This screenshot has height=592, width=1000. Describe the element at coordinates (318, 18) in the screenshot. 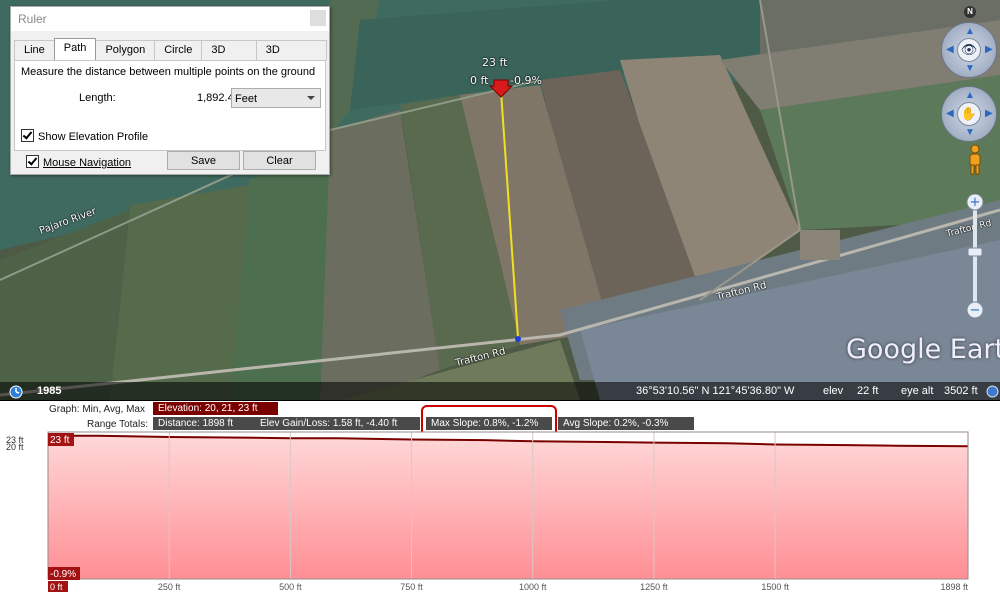

I see `close-button` at that location.